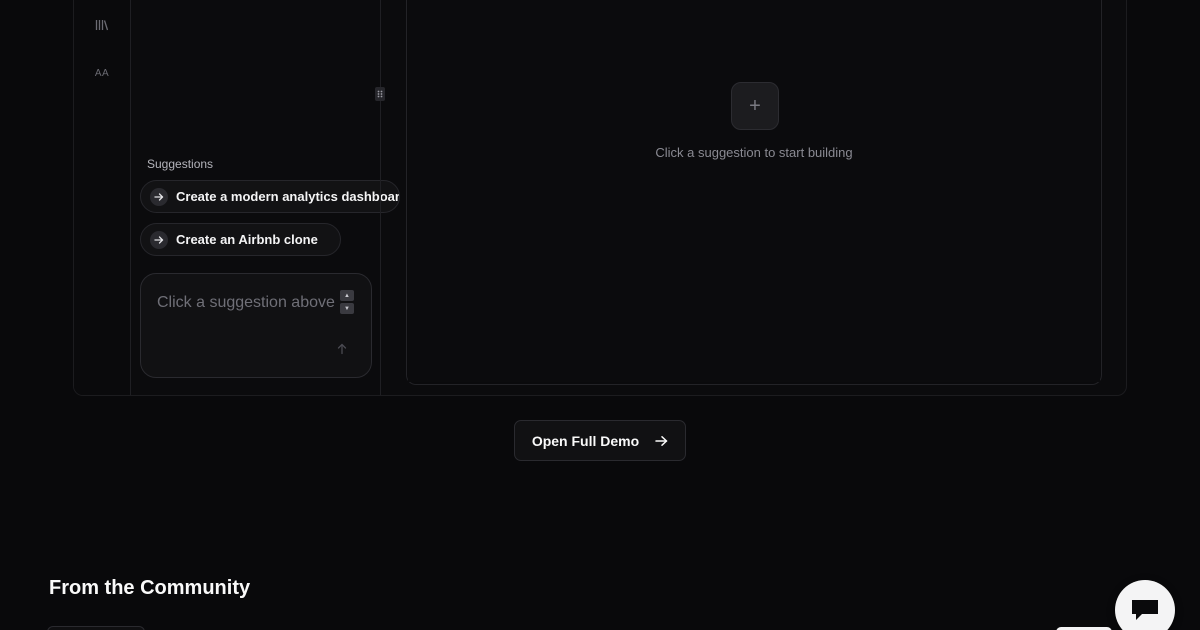  I want to click on typography-icon: AA, so click(102, 73).